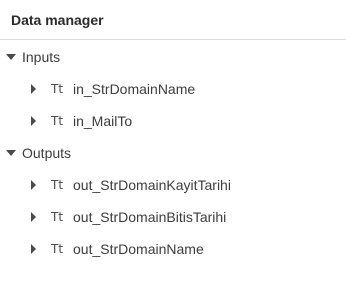 This screenshot has height=292, width=346. I want to click on tree-item: Tt out_StrDomainKayitTarihi, so click(173, 185).